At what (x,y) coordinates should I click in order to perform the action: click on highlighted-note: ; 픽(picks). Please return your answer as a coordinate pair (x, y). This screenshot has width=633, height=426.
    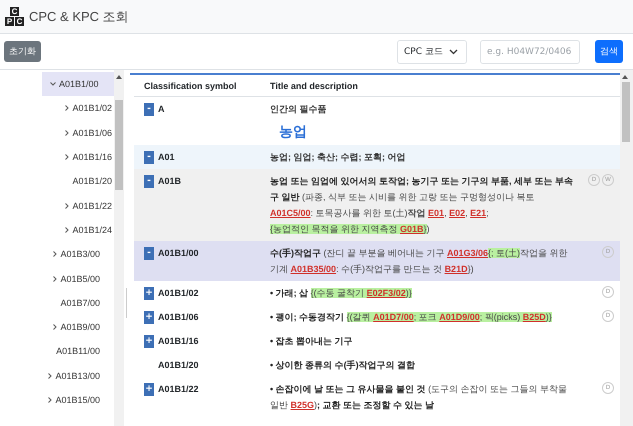
    Looking at the image, I should click on (501, 317).